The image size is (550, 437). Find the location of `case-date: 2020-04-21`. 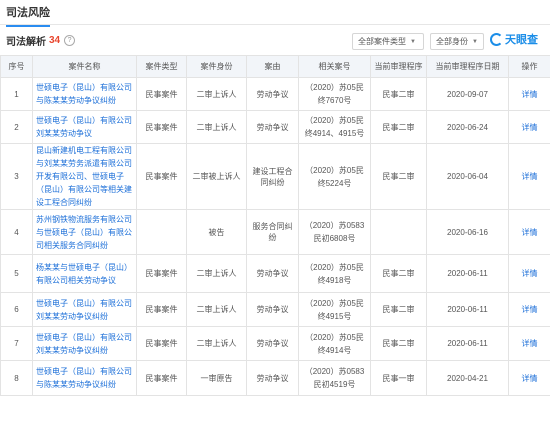

case-date: 2020-04-21 is located at coordinates (467, 378).